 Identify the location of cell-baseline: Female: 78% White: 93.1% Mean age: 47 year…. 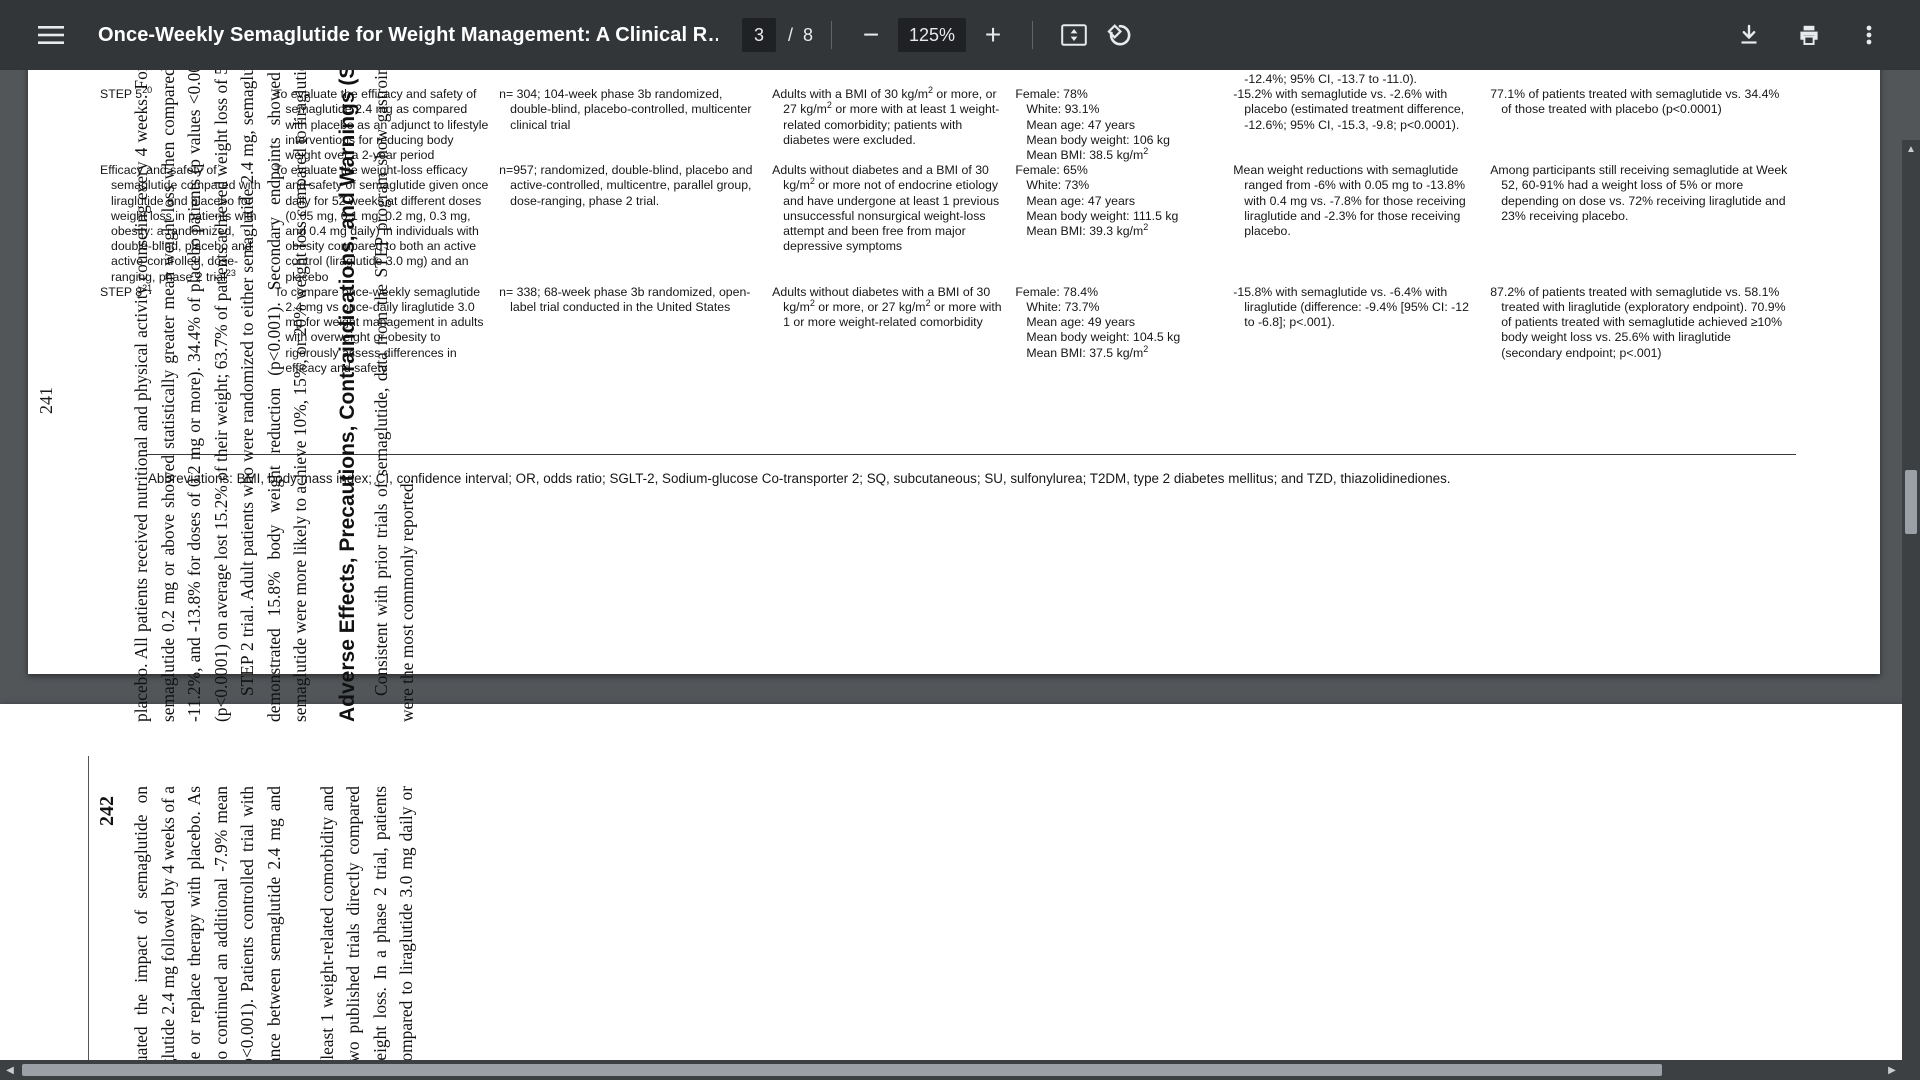
(1092, 125).